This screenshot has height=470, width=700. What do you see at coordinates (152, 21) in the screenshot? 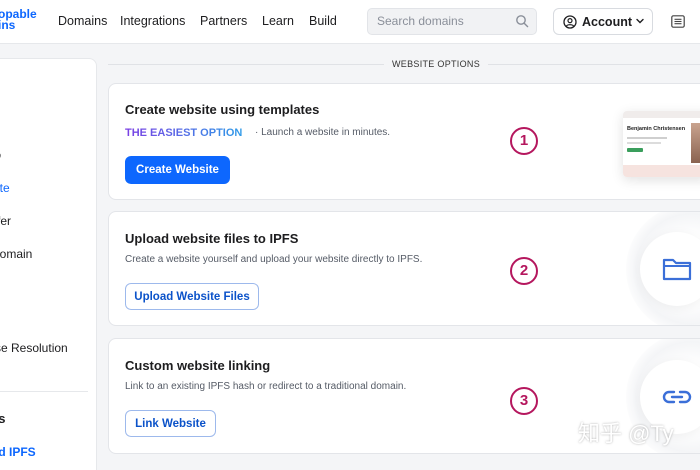
I see `nav-integrations: Integrations` at bounding box center [152, 21].